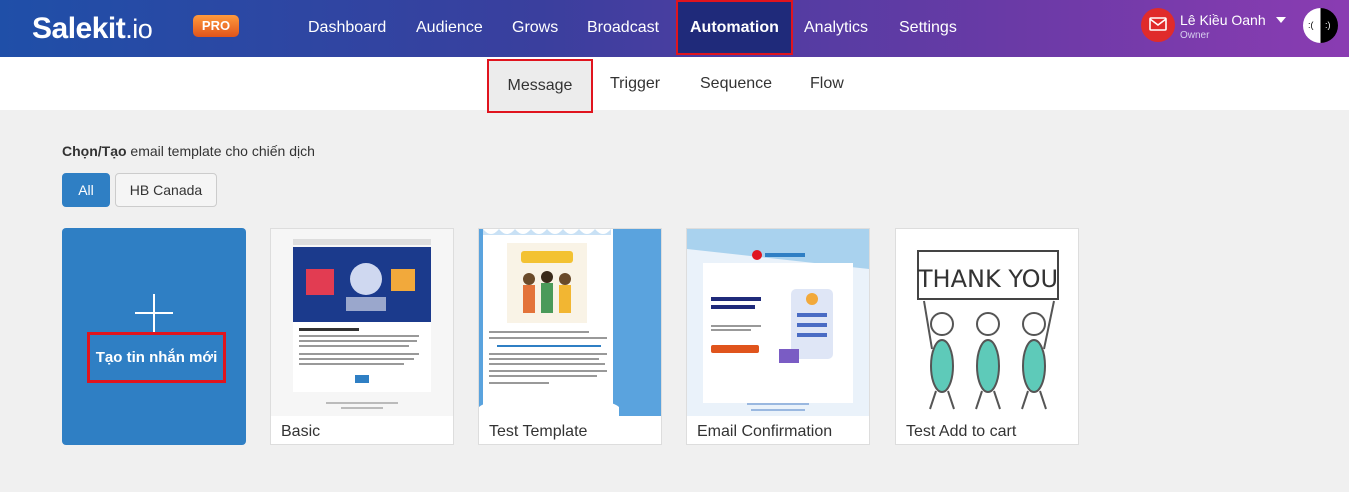 The image size is (1349, 492). I want to click on nav-broadcast: Broadcast, so click(623, 27).